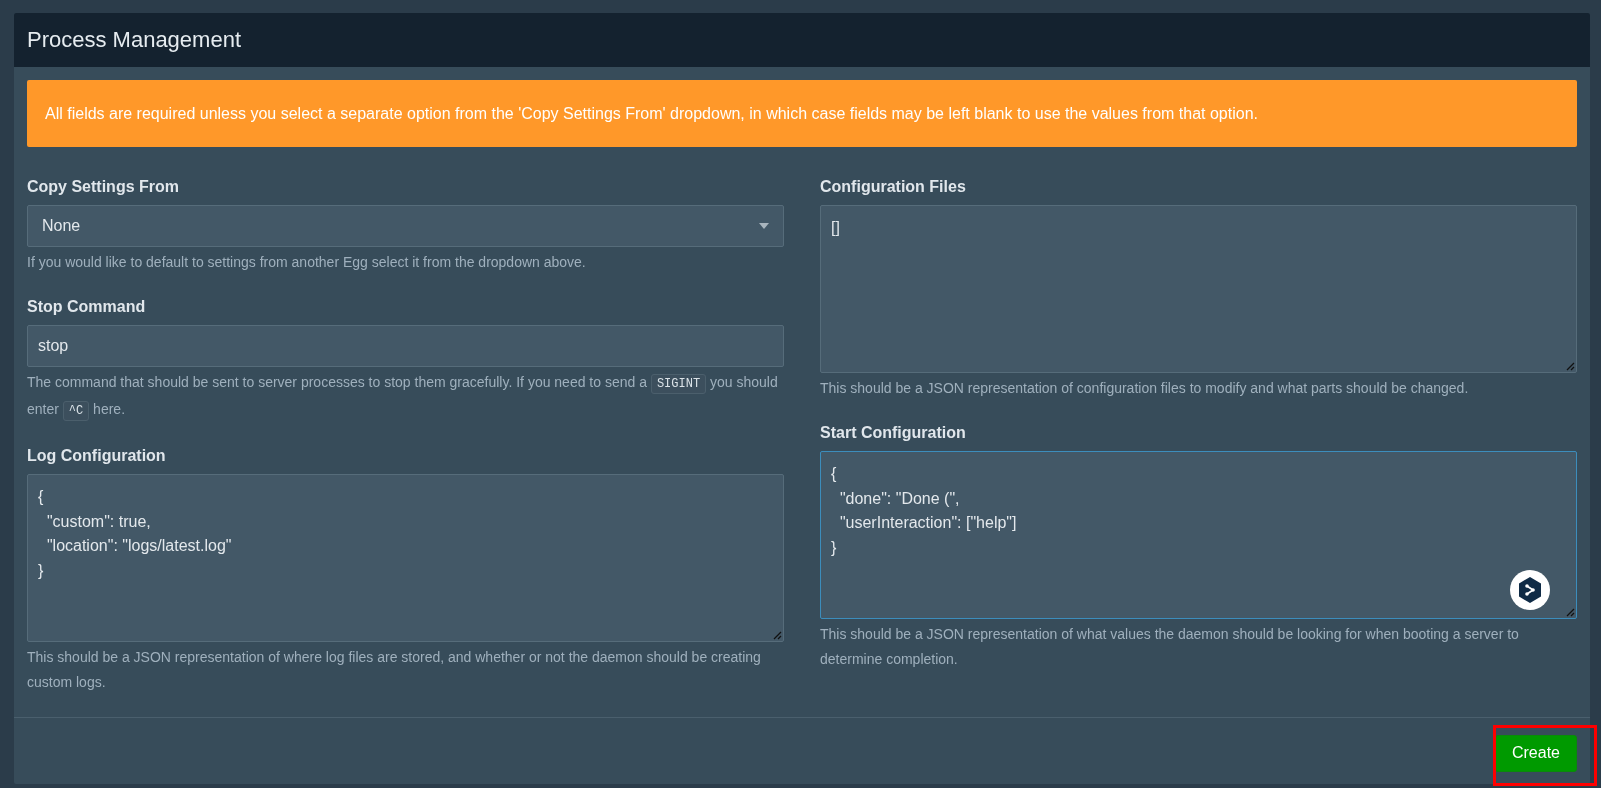  Describe the element at coordinates (1170, 647) in the screenshot. I see `help-text: This should be a JSON representation of what values the daemon should be looking for when booting a server to determine completion.` at that location.